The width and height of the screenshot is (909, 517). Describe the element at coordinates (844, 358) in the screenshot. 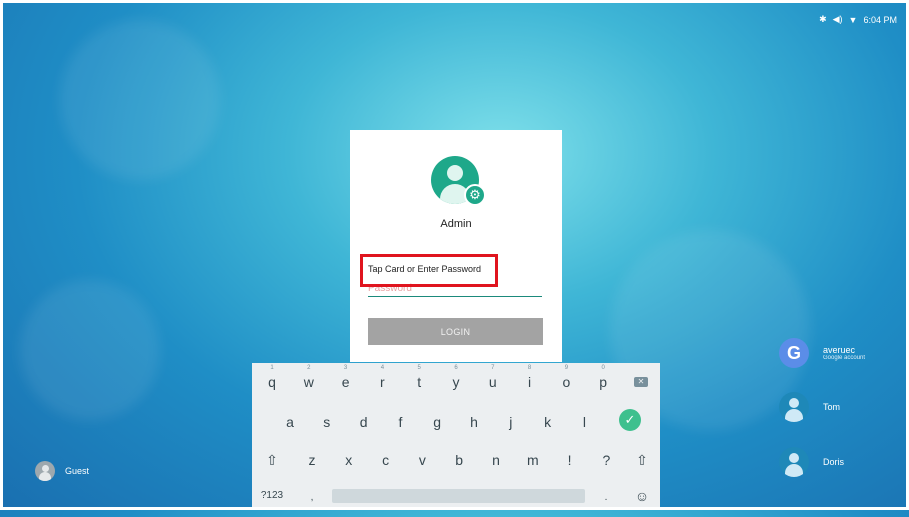

I see `user-subtitle: Google account` at that location.